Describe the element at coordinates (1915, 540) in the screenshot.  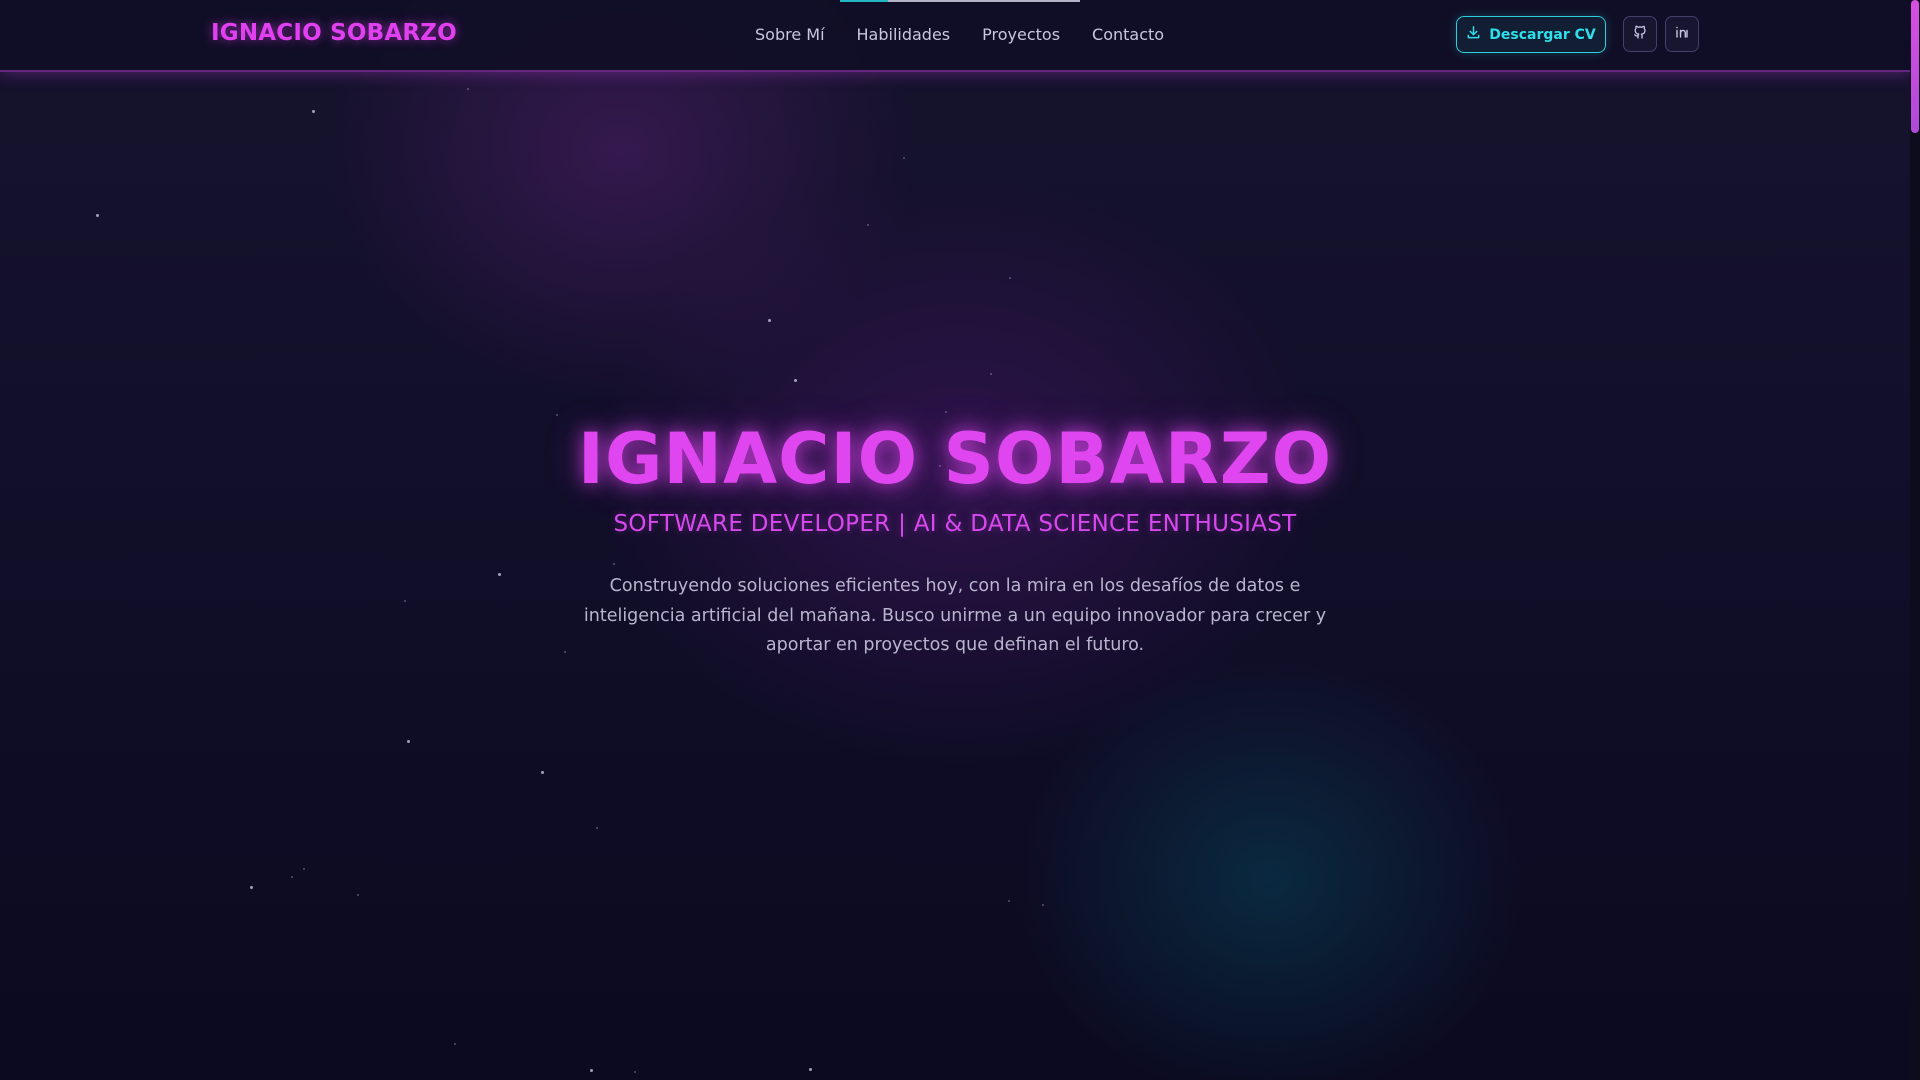
I see `scrollbar` at that location.